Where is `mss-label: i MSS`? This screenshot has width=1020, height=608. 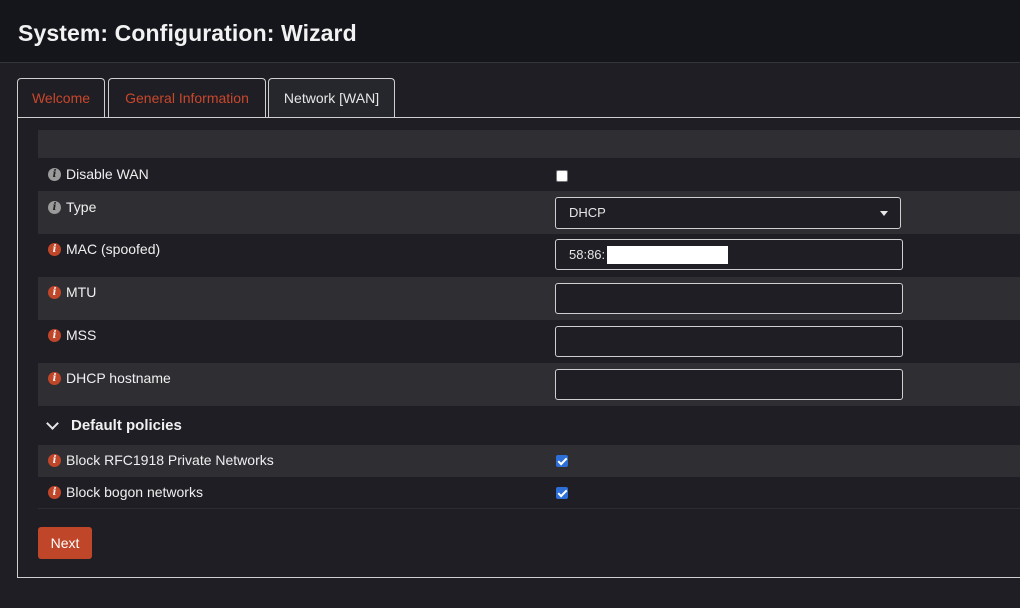
mss-label: i MSS is located at coordinates (72, 335).